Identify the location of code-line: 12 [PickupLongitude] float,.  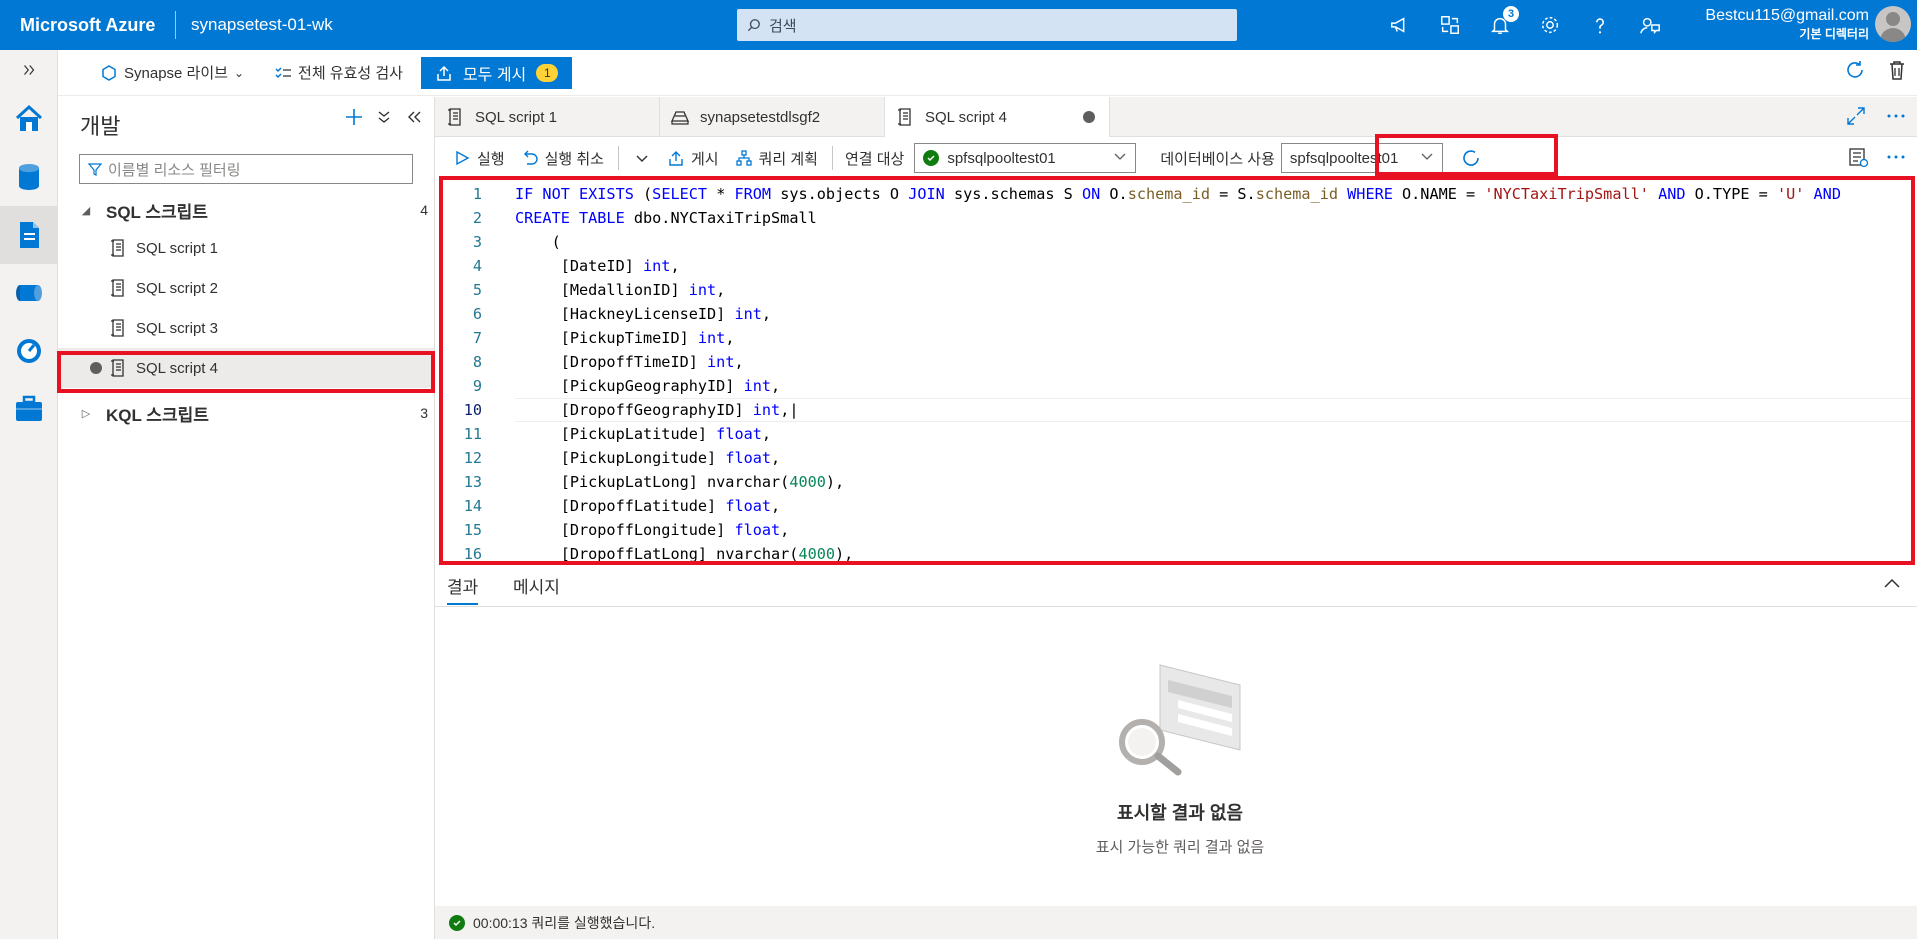
(622, 458).